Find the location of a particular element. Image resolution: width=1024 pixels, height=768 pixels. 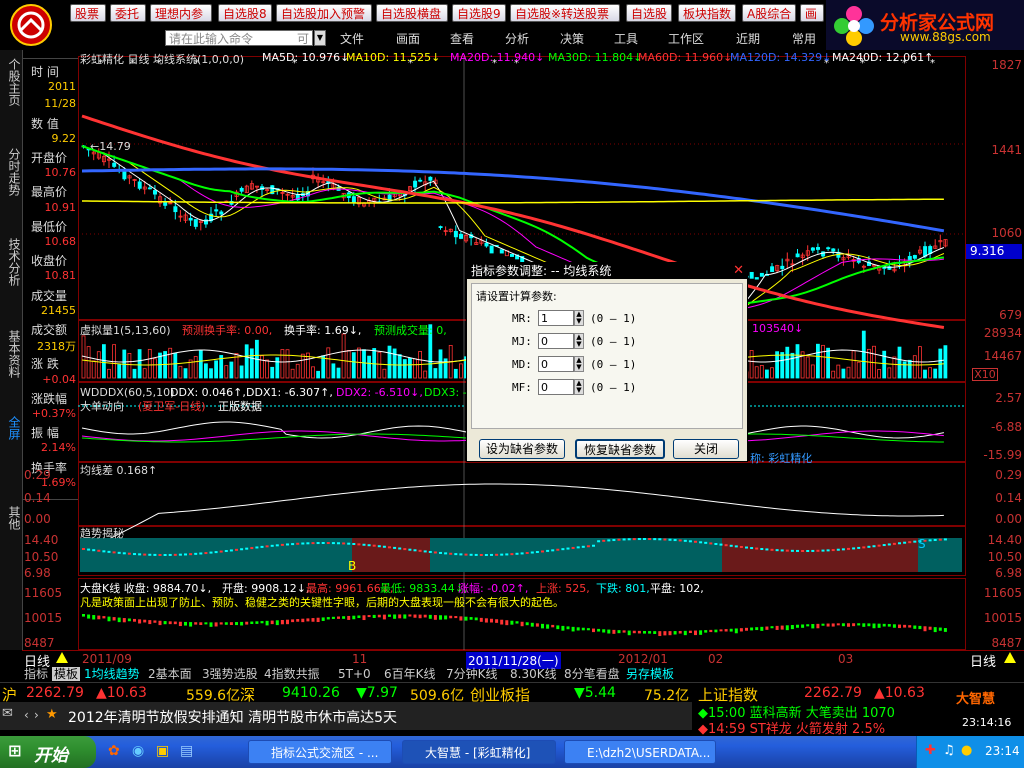

bottom-tab: 2基本面 is located at coordinates (170, 674).